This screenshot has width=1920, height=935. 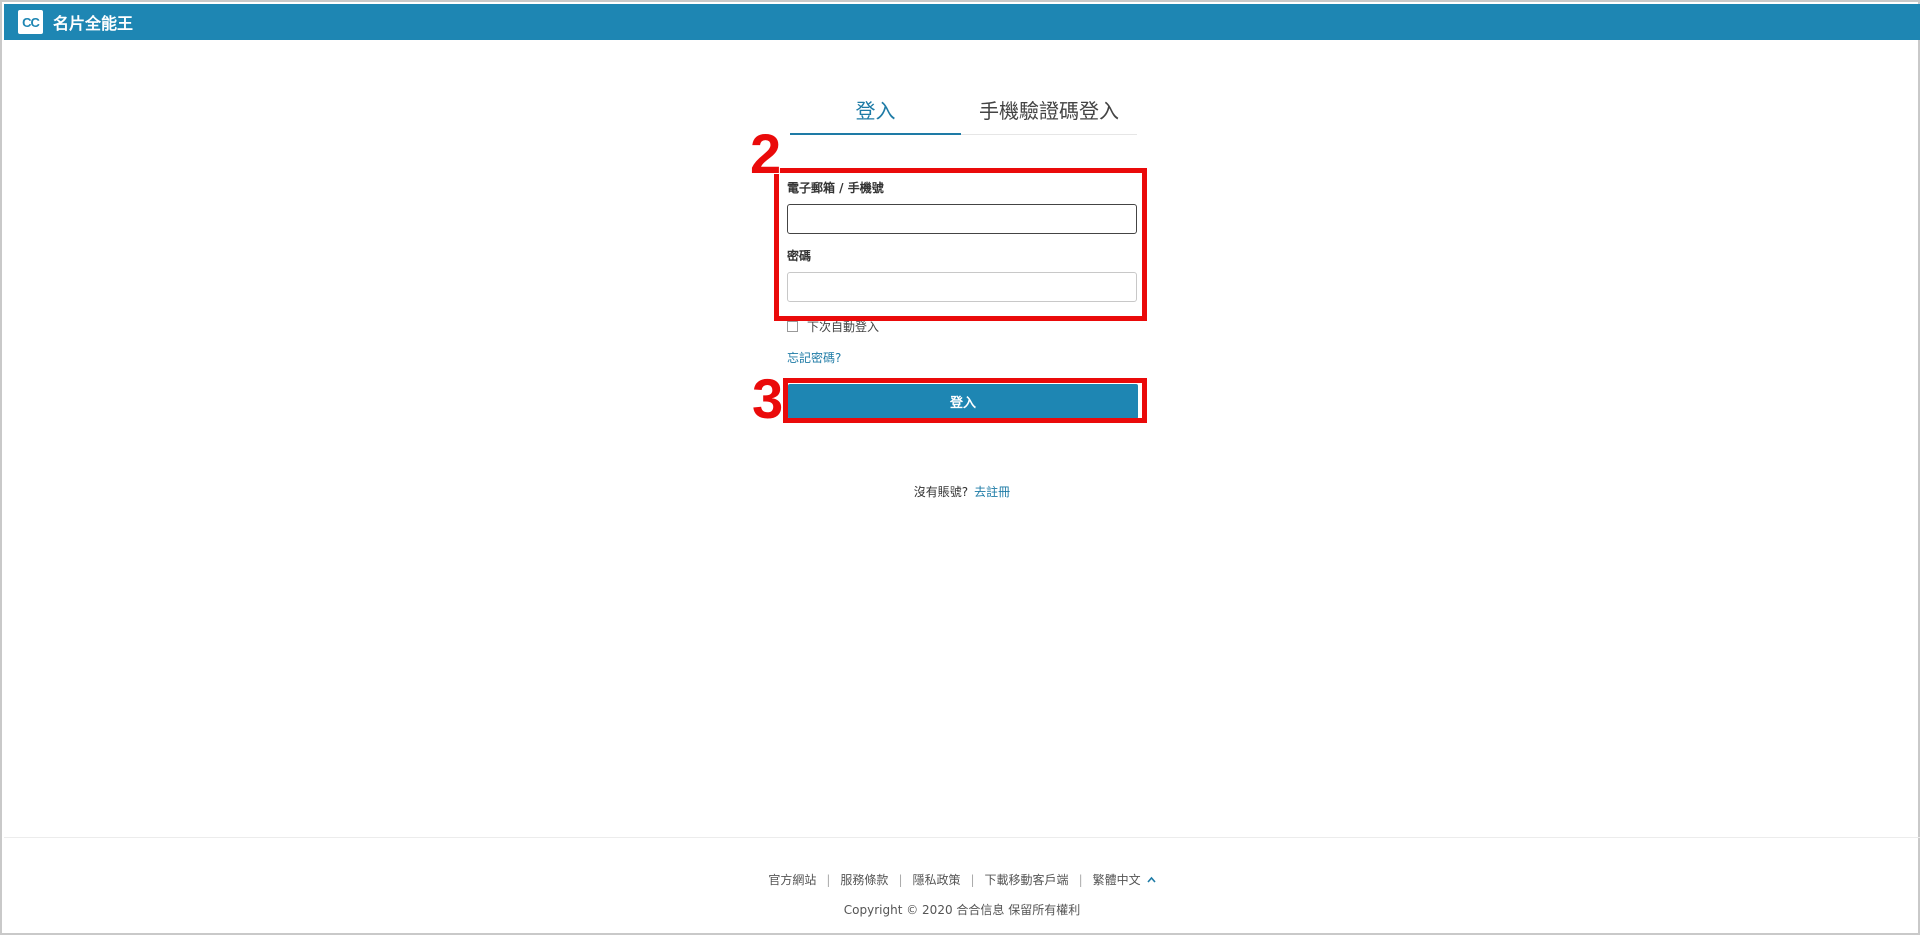 I want to click on login-button: 登入, so click(x=963, y=401).